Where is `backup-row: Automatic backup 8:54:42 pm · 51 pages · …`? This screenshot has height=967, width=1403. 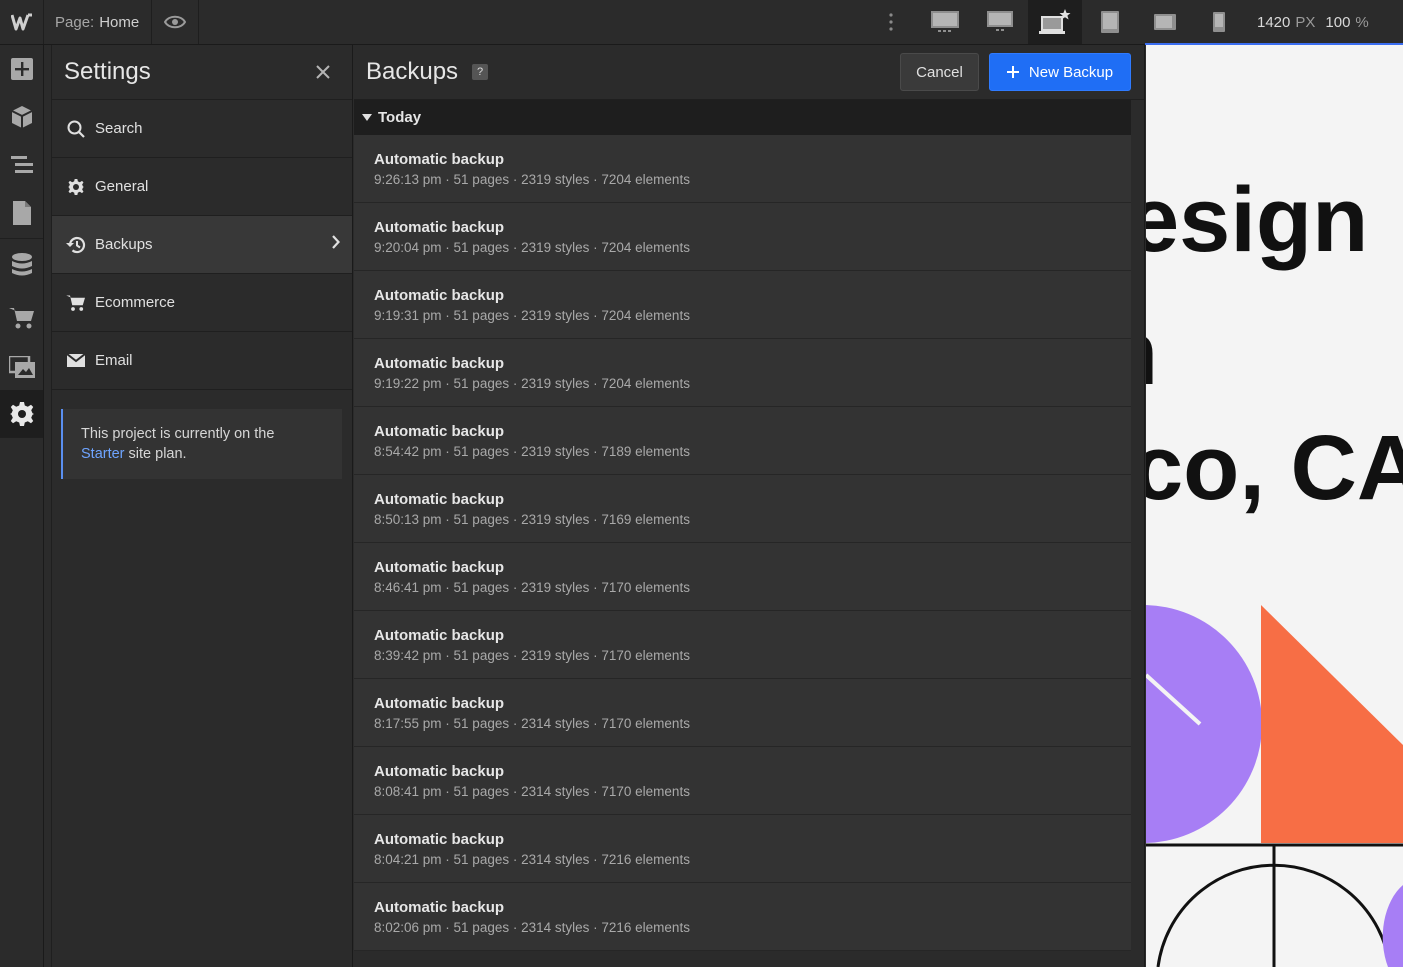 backup-row: Automatic backup 8:54:42 pm · 51 pages · … is located at coordinates (742, 441).